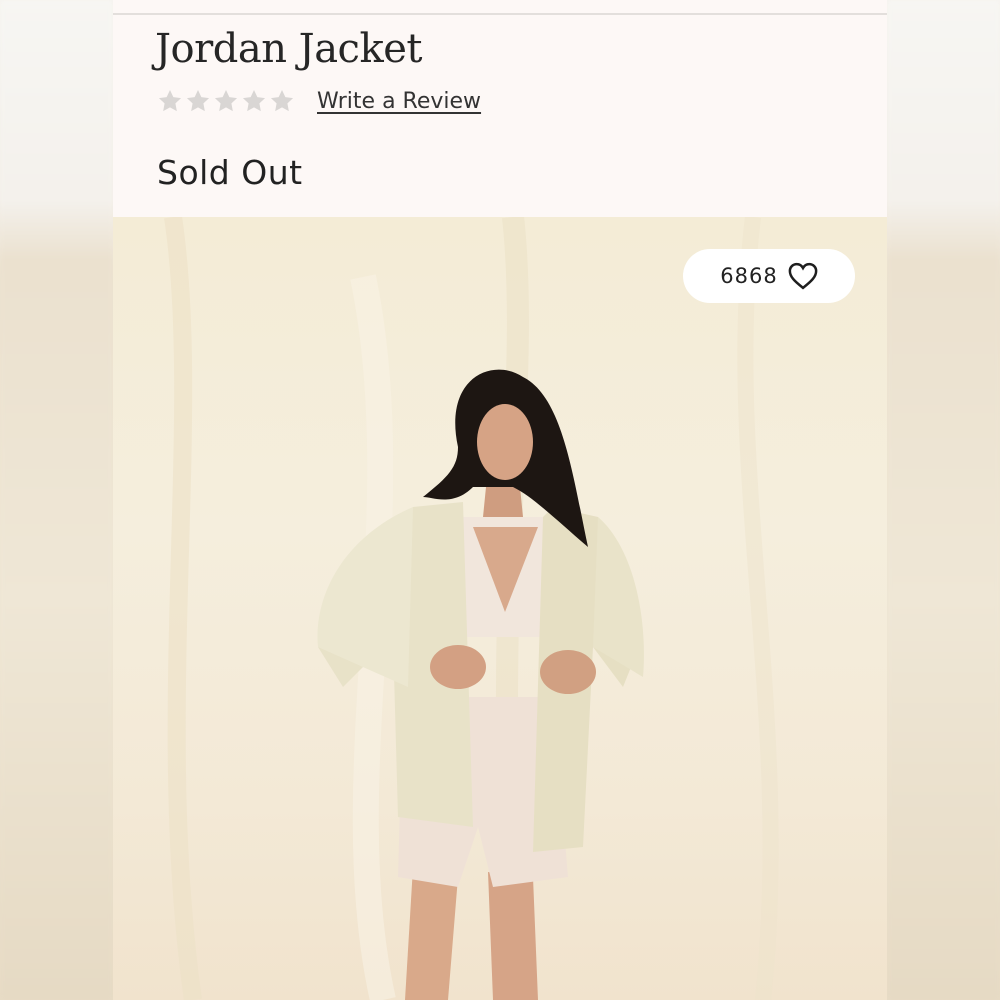 The image size is (1000, 1000). What do you see at coordinates (749, 276) in the screenshot?
I see `likes-count: 6868` at bounding box center [749, 276].